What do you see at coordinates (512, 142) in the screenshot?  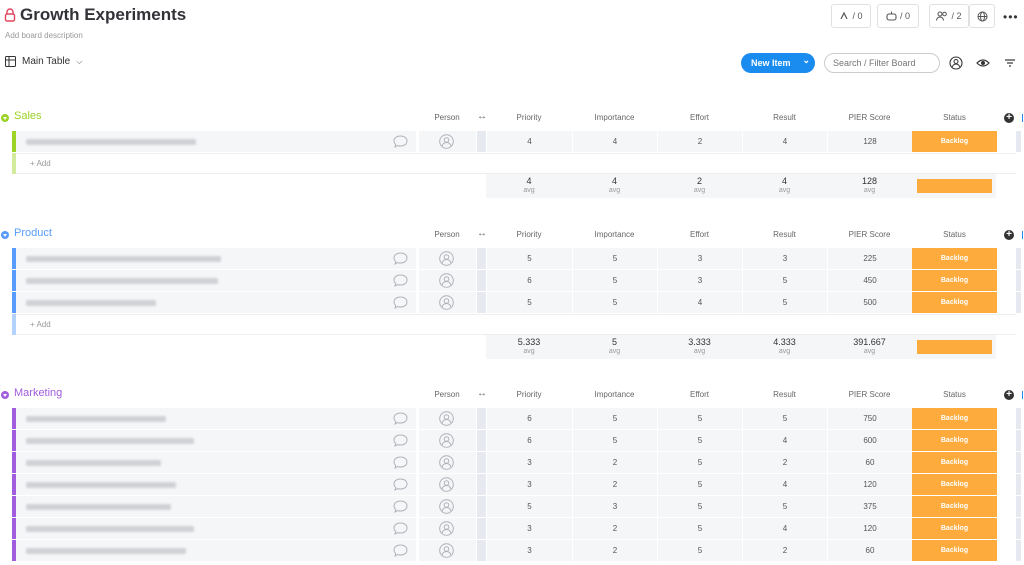 I see `table-row: 4 4 2 4 128 Backlog` at bounding box center [512, 142].